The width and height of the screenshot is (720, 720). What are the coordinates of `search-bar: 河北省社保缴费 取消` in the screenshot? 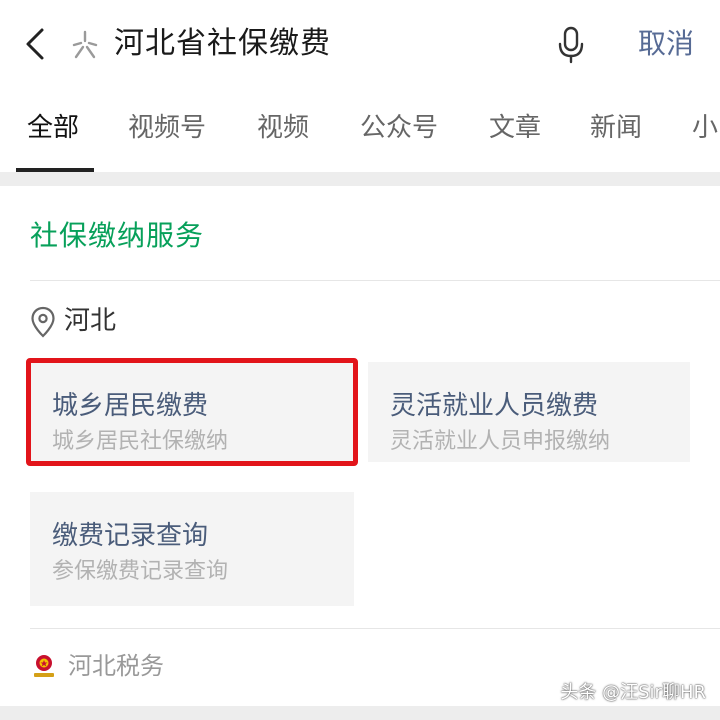 It's located at (360, 44).